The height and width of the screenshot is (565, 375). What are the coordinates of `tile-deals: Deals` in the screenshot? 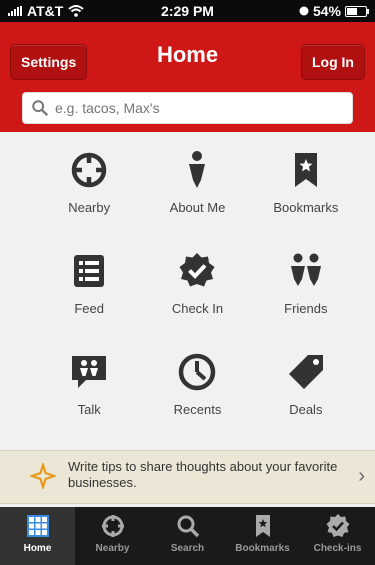 It's located at (306, 394).